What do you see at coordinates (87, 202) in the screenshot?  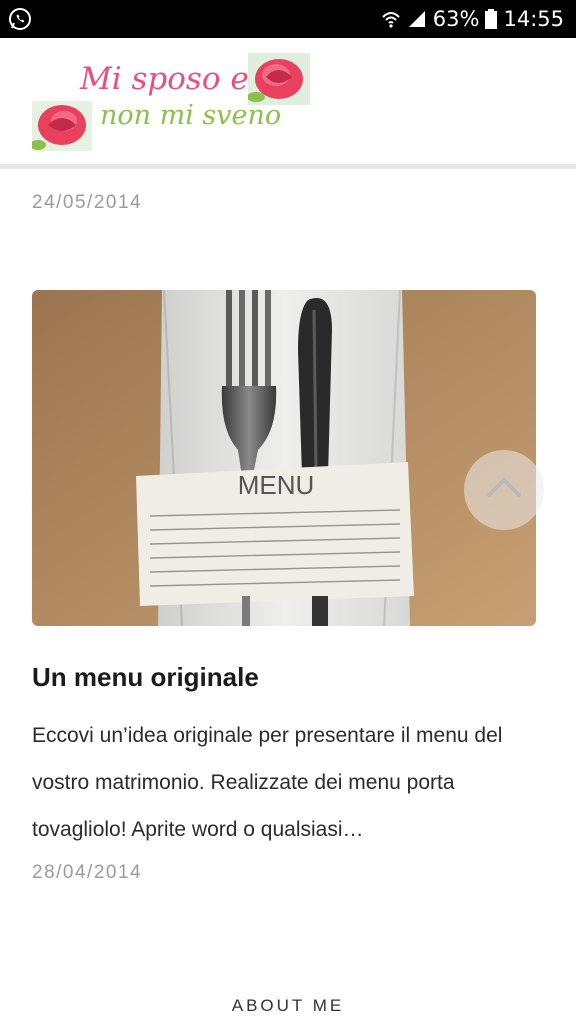 I see `post-date: 24/05/2014` at bounding box center [87, 202].